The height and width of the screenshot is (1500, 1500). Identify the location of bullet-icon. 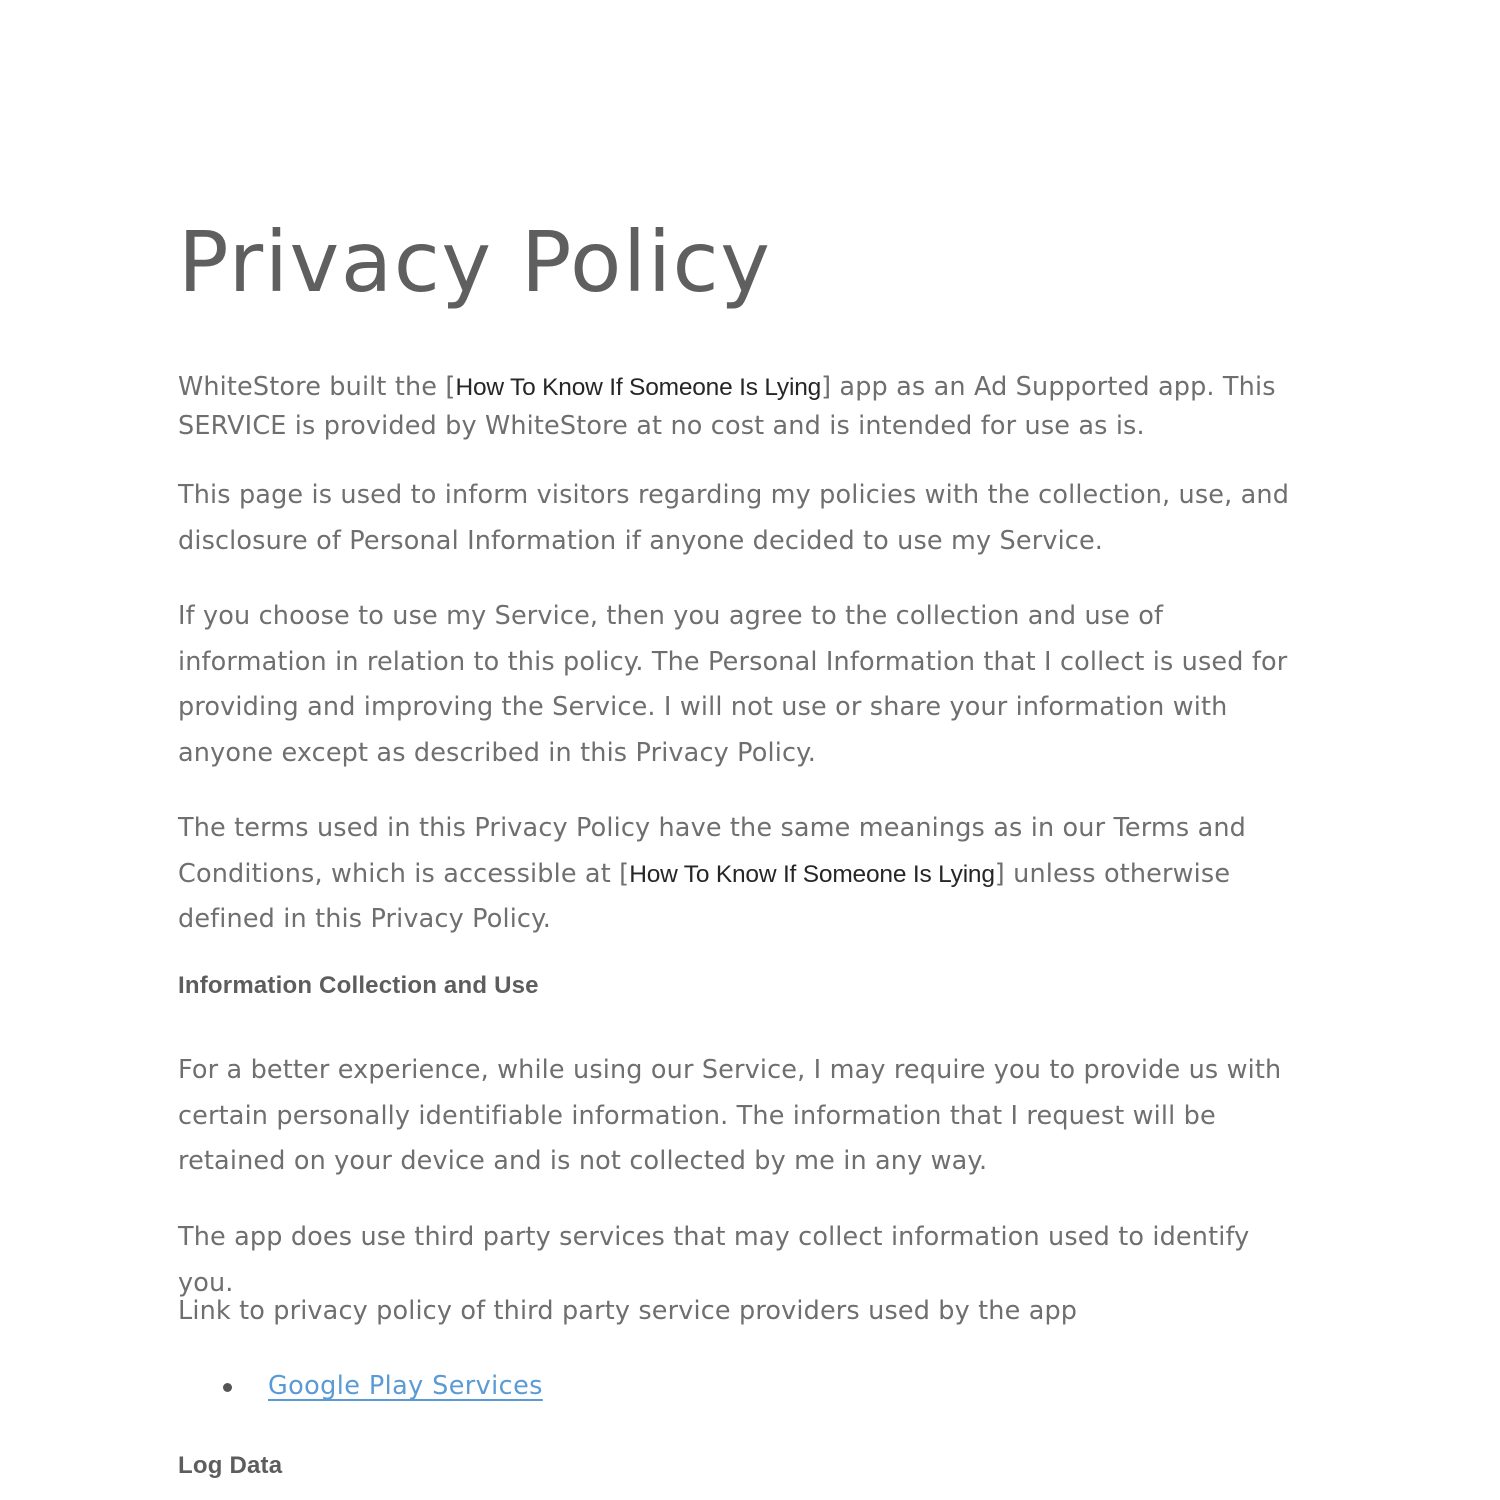
(227, 1387).